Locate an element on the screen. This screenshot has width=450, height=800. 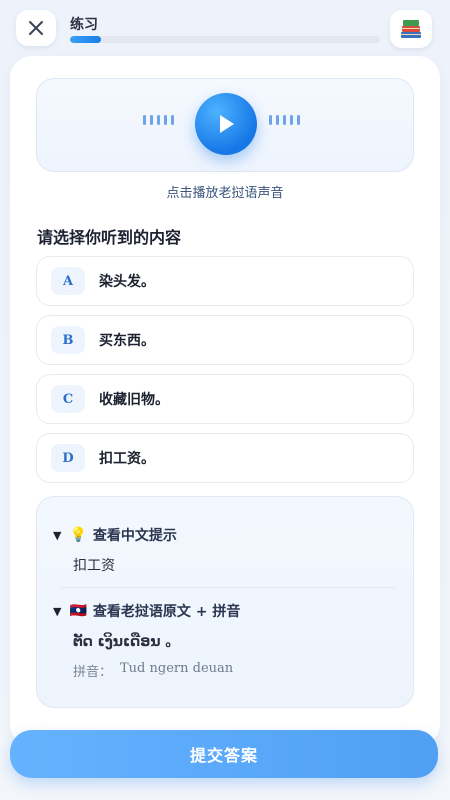
option-d: D 扣工资。 is located at coordinates (225, 458).